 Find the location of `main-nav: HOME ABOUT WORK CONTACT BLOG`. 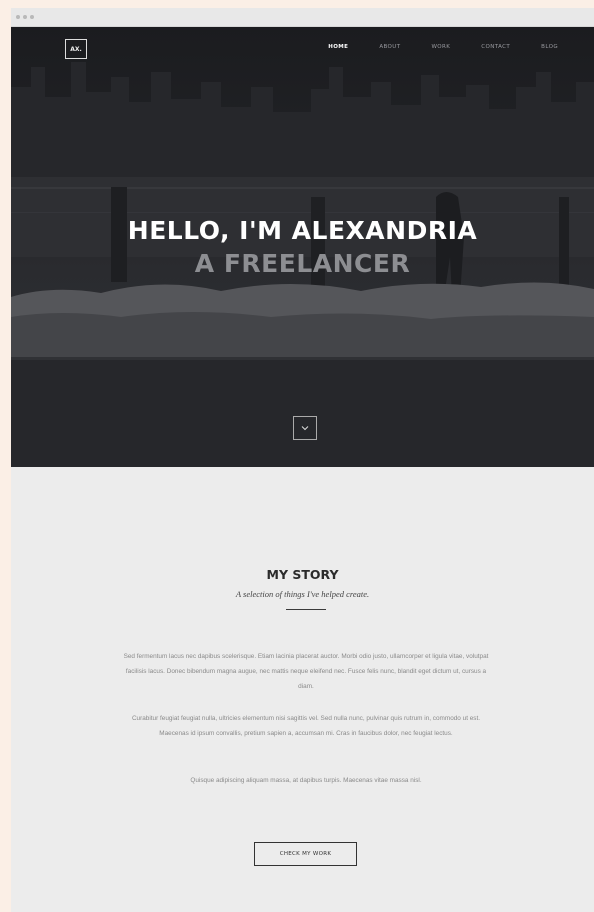

main-nav: HOME ABOUT WORK CONTACT BLOG is located at coordinates (427, 47).